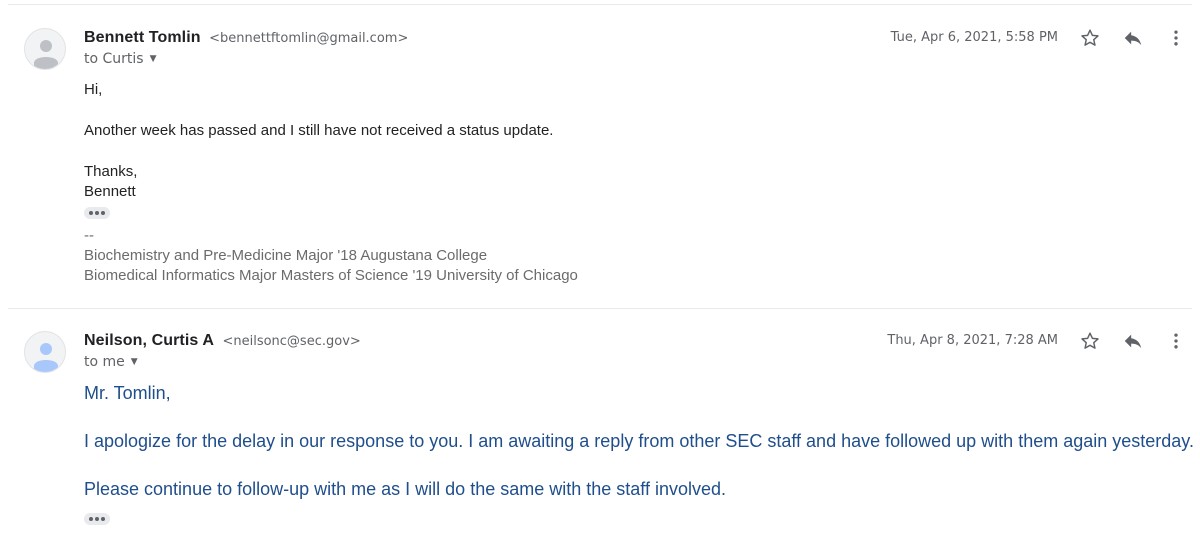 The height and width of the screenshot is (556, 1200). I want to click on sender-name: Bennett Tomlin, so click(142, 37).